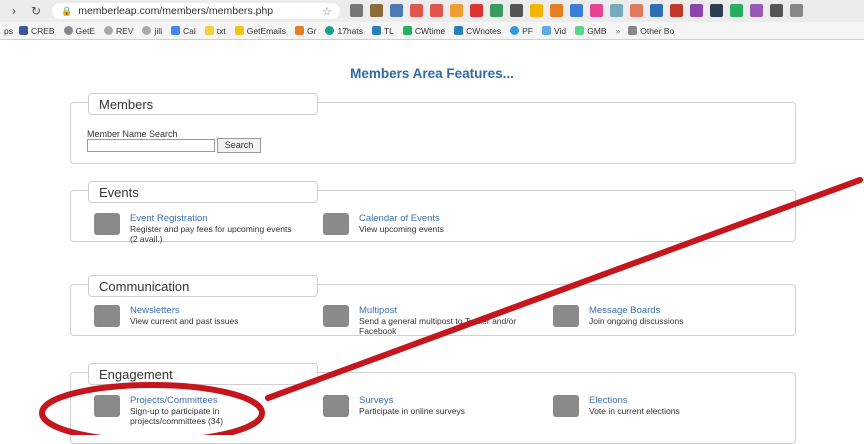 The width and height of the screenshot is (864, 444). What do you see at coordinates (209, 30) in the screenshot?
I see `text-icon` at bounding box center [209, 30].